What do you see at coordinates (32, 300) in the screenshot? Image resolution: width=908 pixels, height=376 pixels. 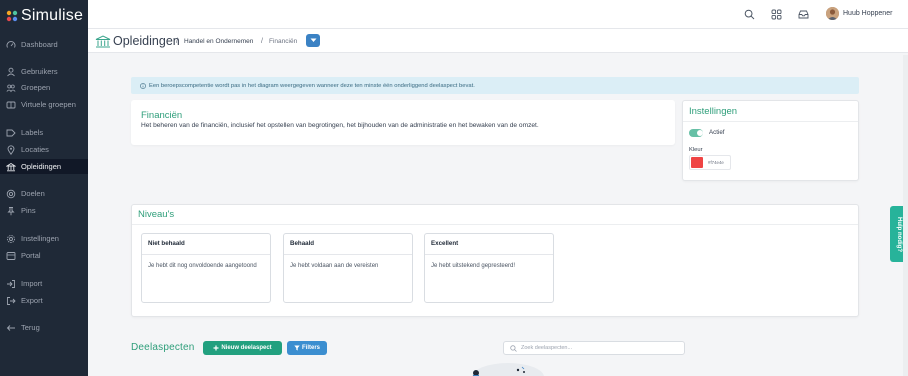 I see `sidebar-item-label: Export` at bounding box center [32, 300].